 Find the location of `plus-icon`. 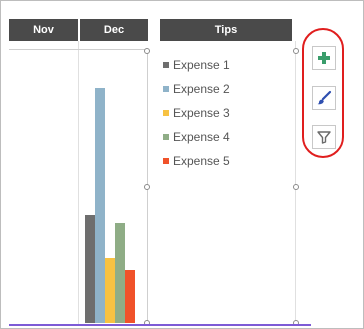

plus-icon is located at coordinates (324, 58).